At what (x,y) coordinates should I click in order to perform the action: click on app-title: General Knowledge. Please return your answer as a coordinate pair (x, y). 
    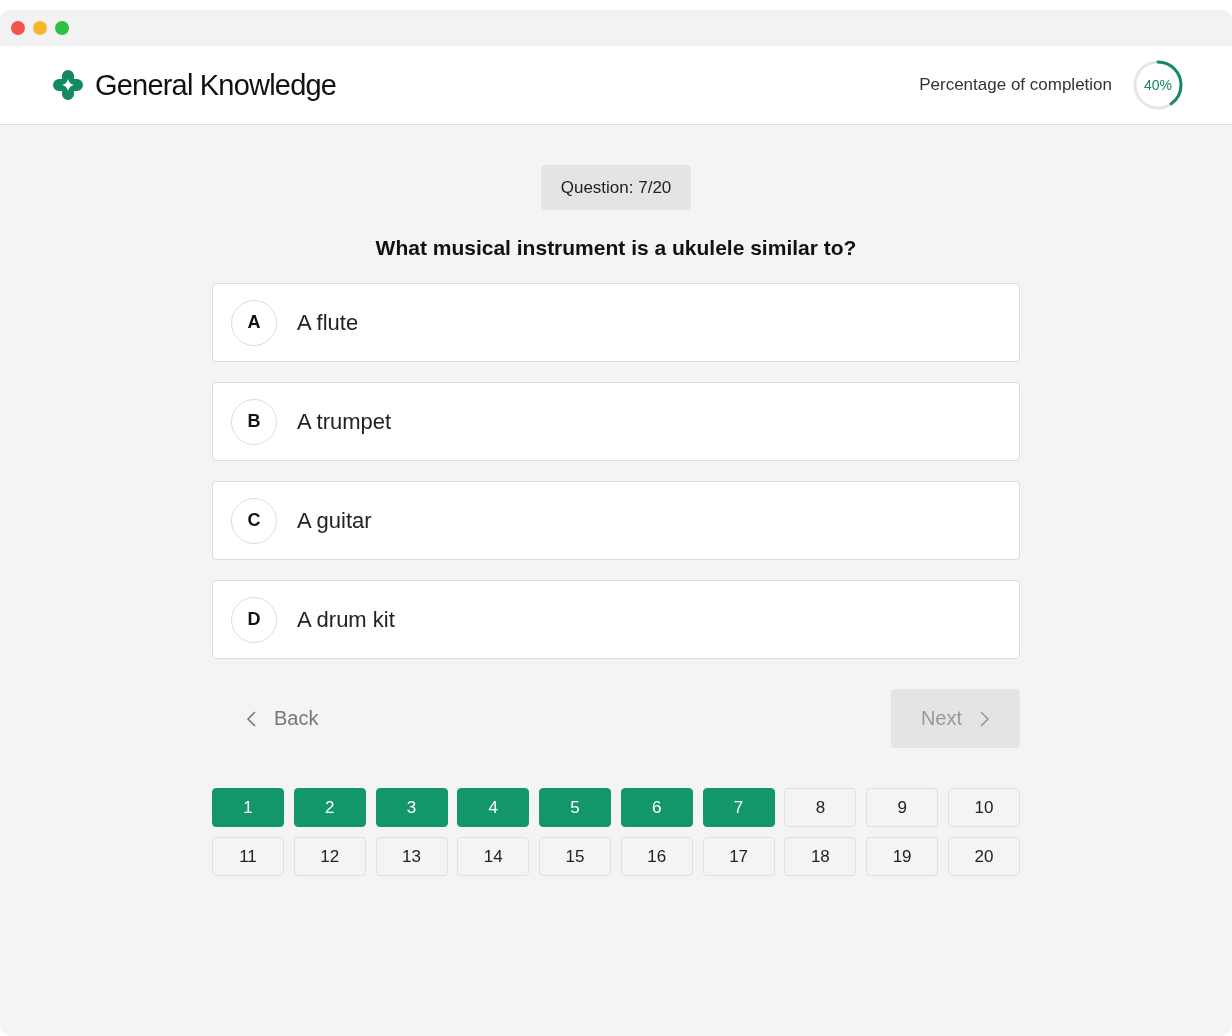
    Looking at the image, I should click on (216, 85).